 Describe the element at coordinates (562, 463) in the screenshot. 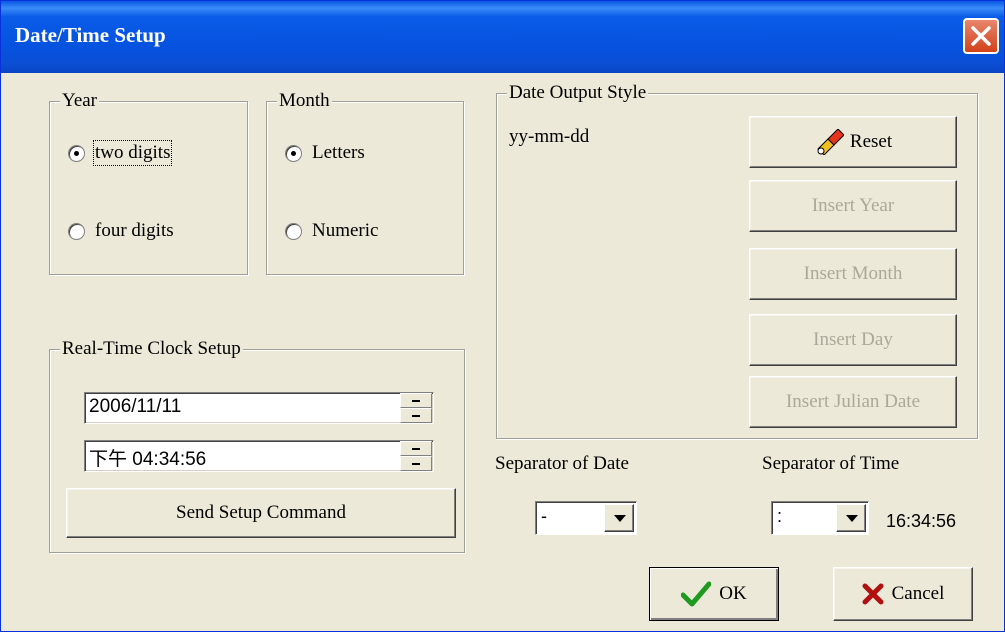

I see `separator-of-date-label: Separator of Date` at that location.